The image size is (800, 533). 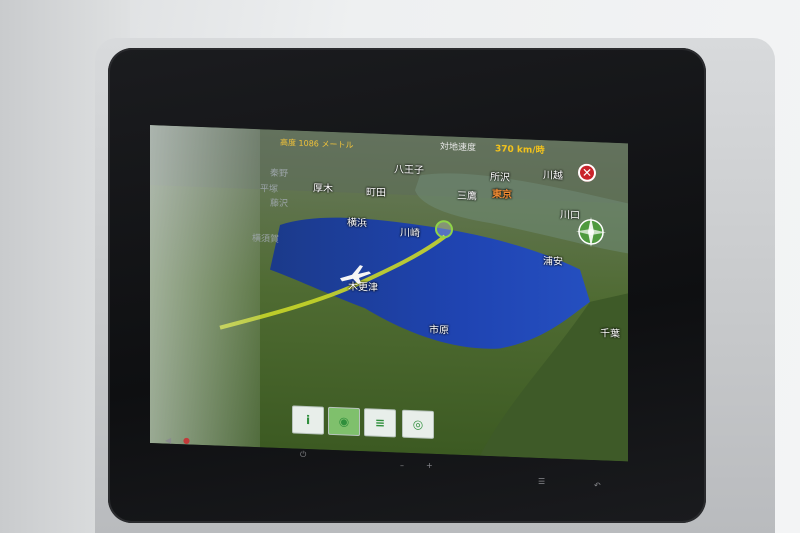 I want to click on city-label-tokyo: 東京, so click(x=502, y=195).